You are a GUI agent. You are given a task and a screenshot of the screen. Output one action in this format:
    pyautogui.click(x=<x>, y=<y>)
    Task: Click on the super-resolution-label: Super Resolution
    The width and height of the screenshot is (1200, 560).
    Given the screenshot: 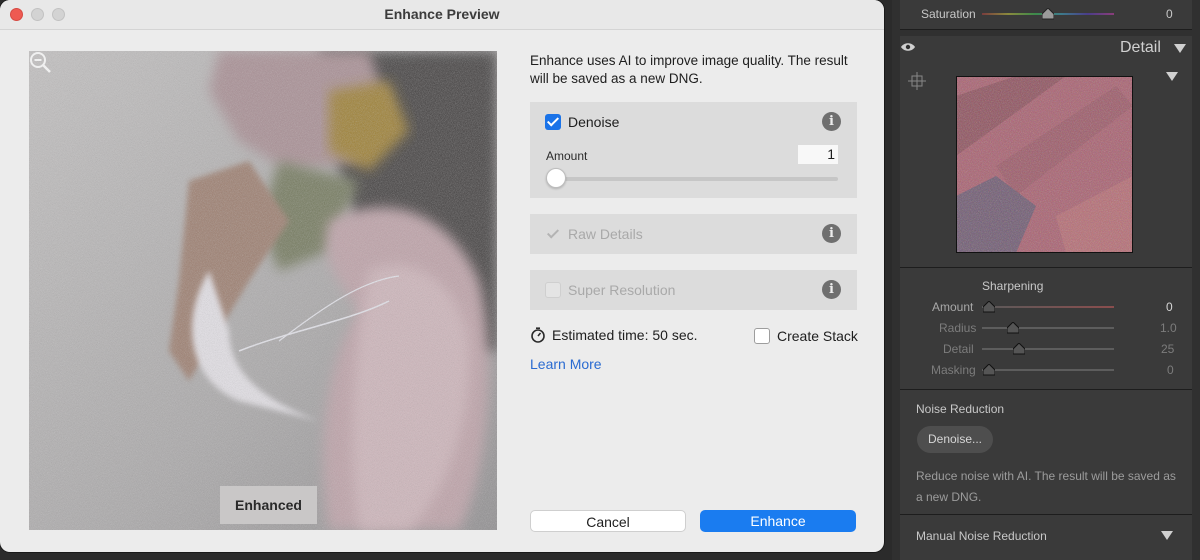 What is the action you would take?
    pyautogui.click(x=622, y=290)
    